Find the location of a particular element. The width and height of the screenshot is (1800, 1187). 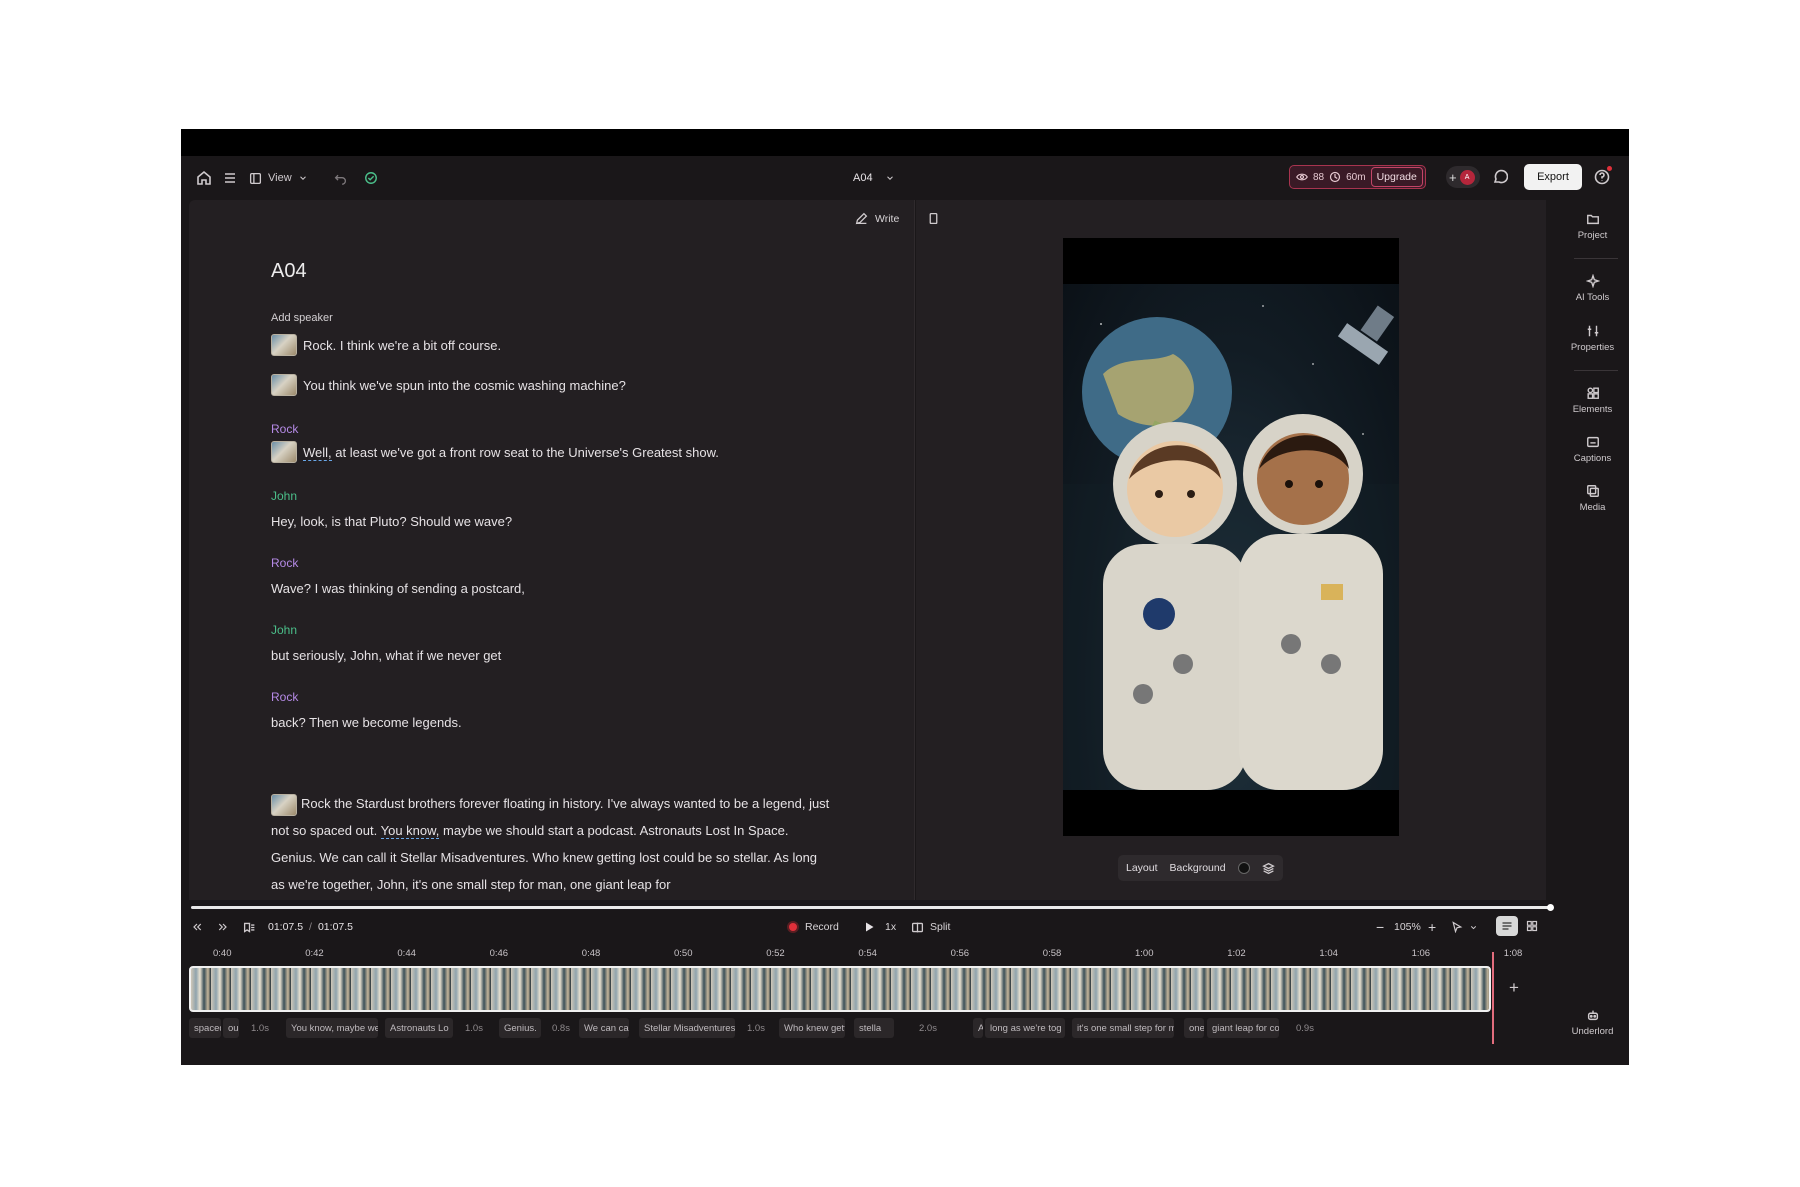

skip-forward-button is located at coordinates (223, 927).